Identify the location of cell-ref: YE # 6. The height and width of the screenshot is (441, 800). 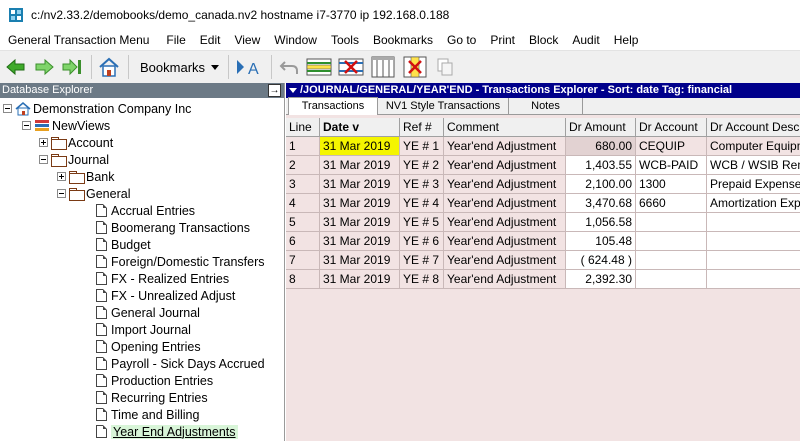
(422, 241).